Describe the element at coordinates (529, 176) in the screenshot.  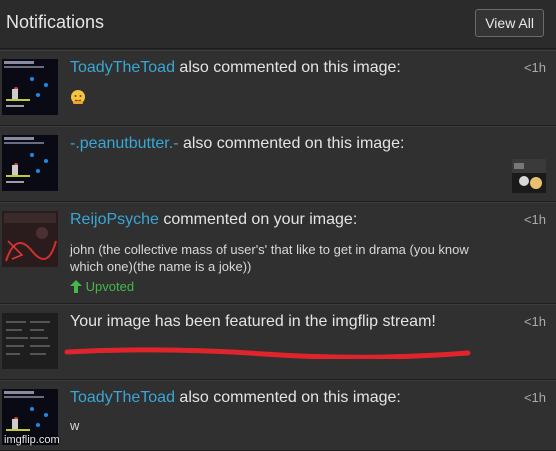
I see `comment-image-thumbnail` at that location.